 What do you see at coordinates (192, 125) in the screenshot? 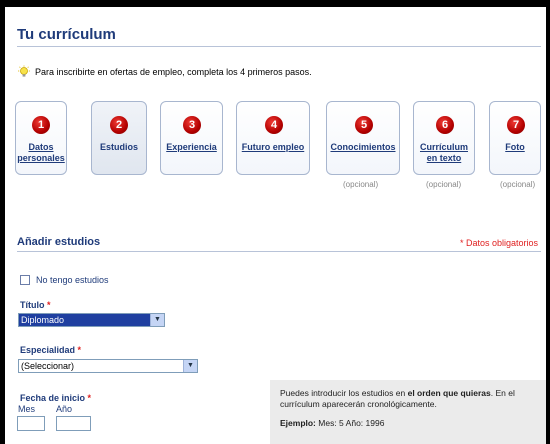
I see `step-number-badge: 3` at bounding box center [192, 125].